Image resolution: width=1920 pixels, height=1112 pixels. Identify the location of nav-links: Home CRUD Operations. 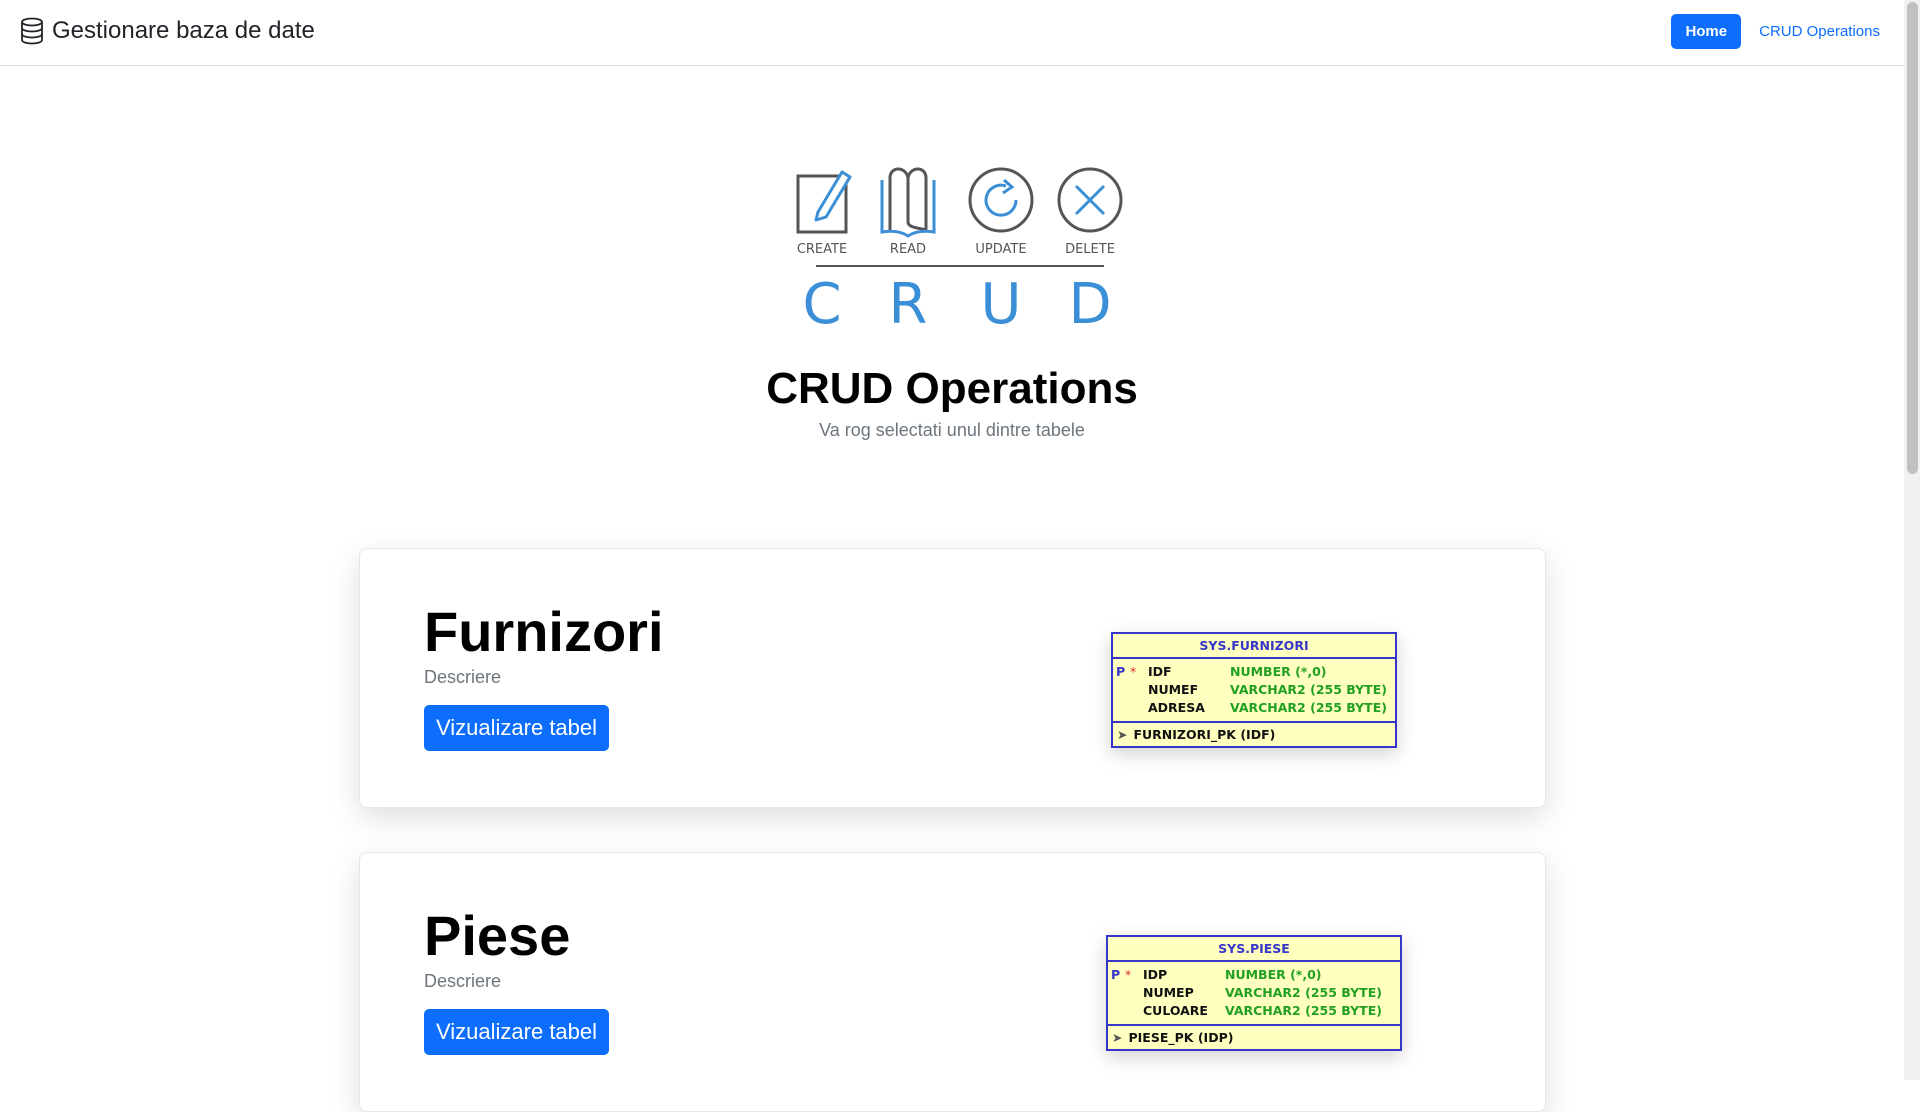
(1777, 31).